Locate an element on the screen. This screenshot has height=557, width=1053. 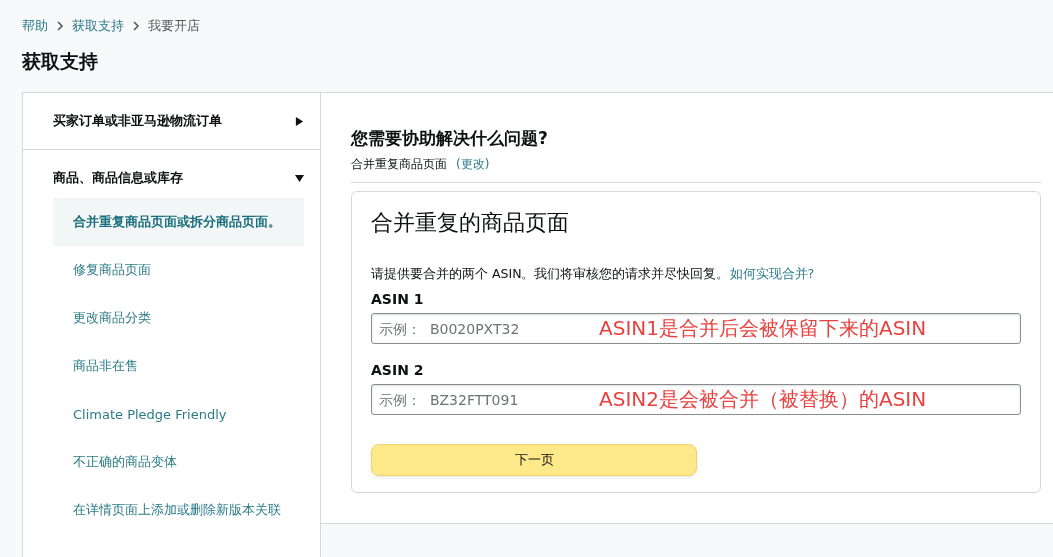
triangle-right-icon is located at coordinates (299, 121).